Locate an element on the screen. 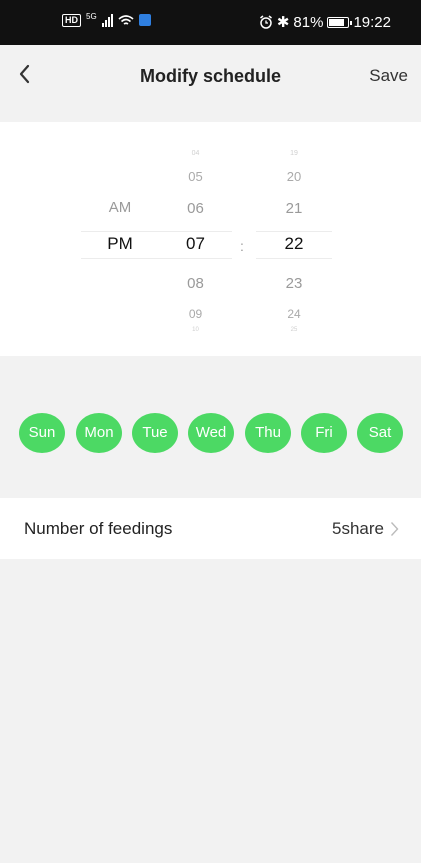 This screenshot has width=421, height=863. feedings-label: Number of feedings is located at coordinates (98, 528).